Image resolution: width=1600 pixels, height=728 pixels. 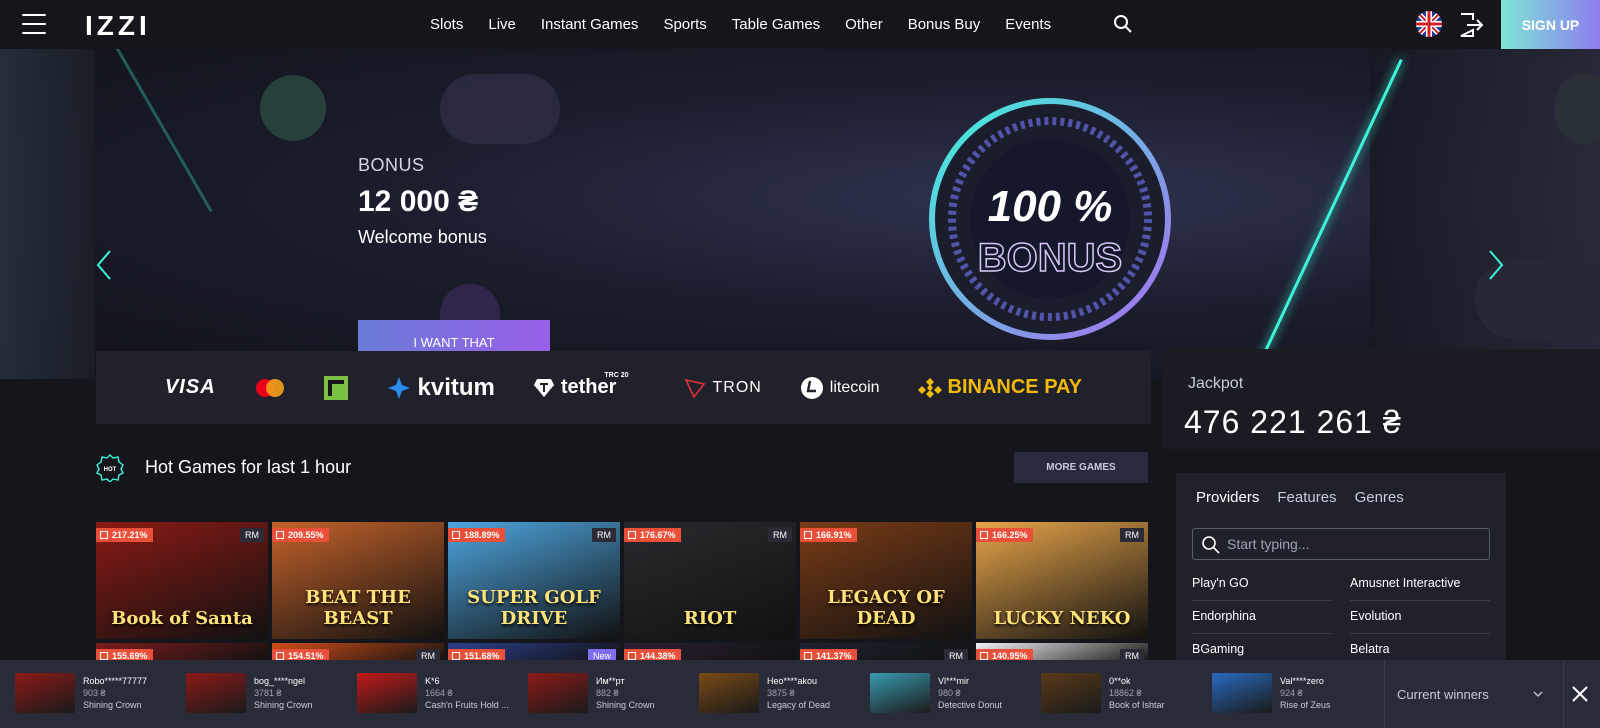 I want to click on winner-amount: 882 ₴, so click(x=607, y=693).